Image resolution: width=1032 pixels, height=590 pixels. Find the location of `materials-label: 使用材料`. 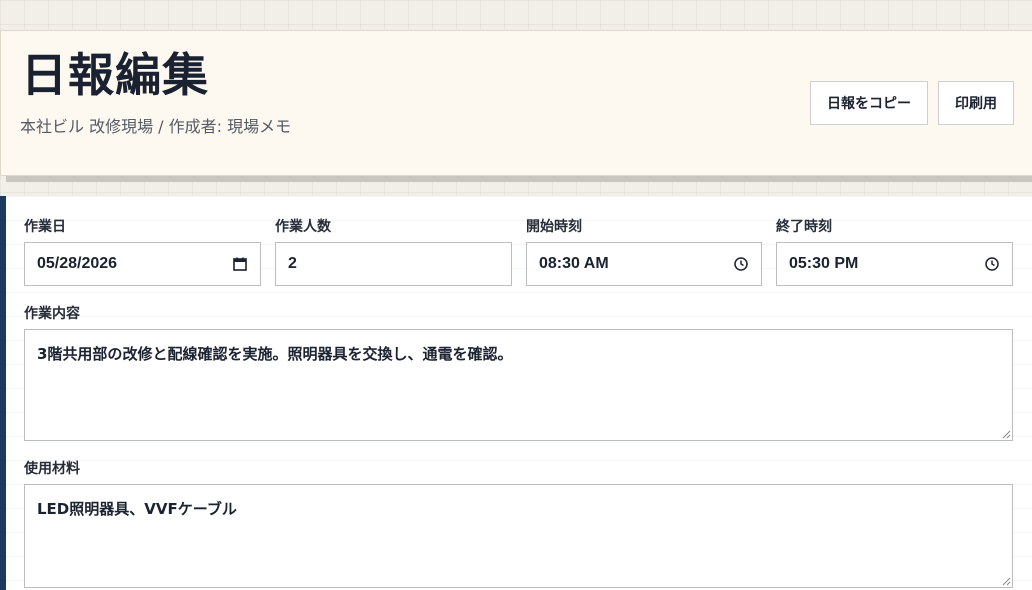

materials-label: 使用材料 is located at coordinates (52, 469).